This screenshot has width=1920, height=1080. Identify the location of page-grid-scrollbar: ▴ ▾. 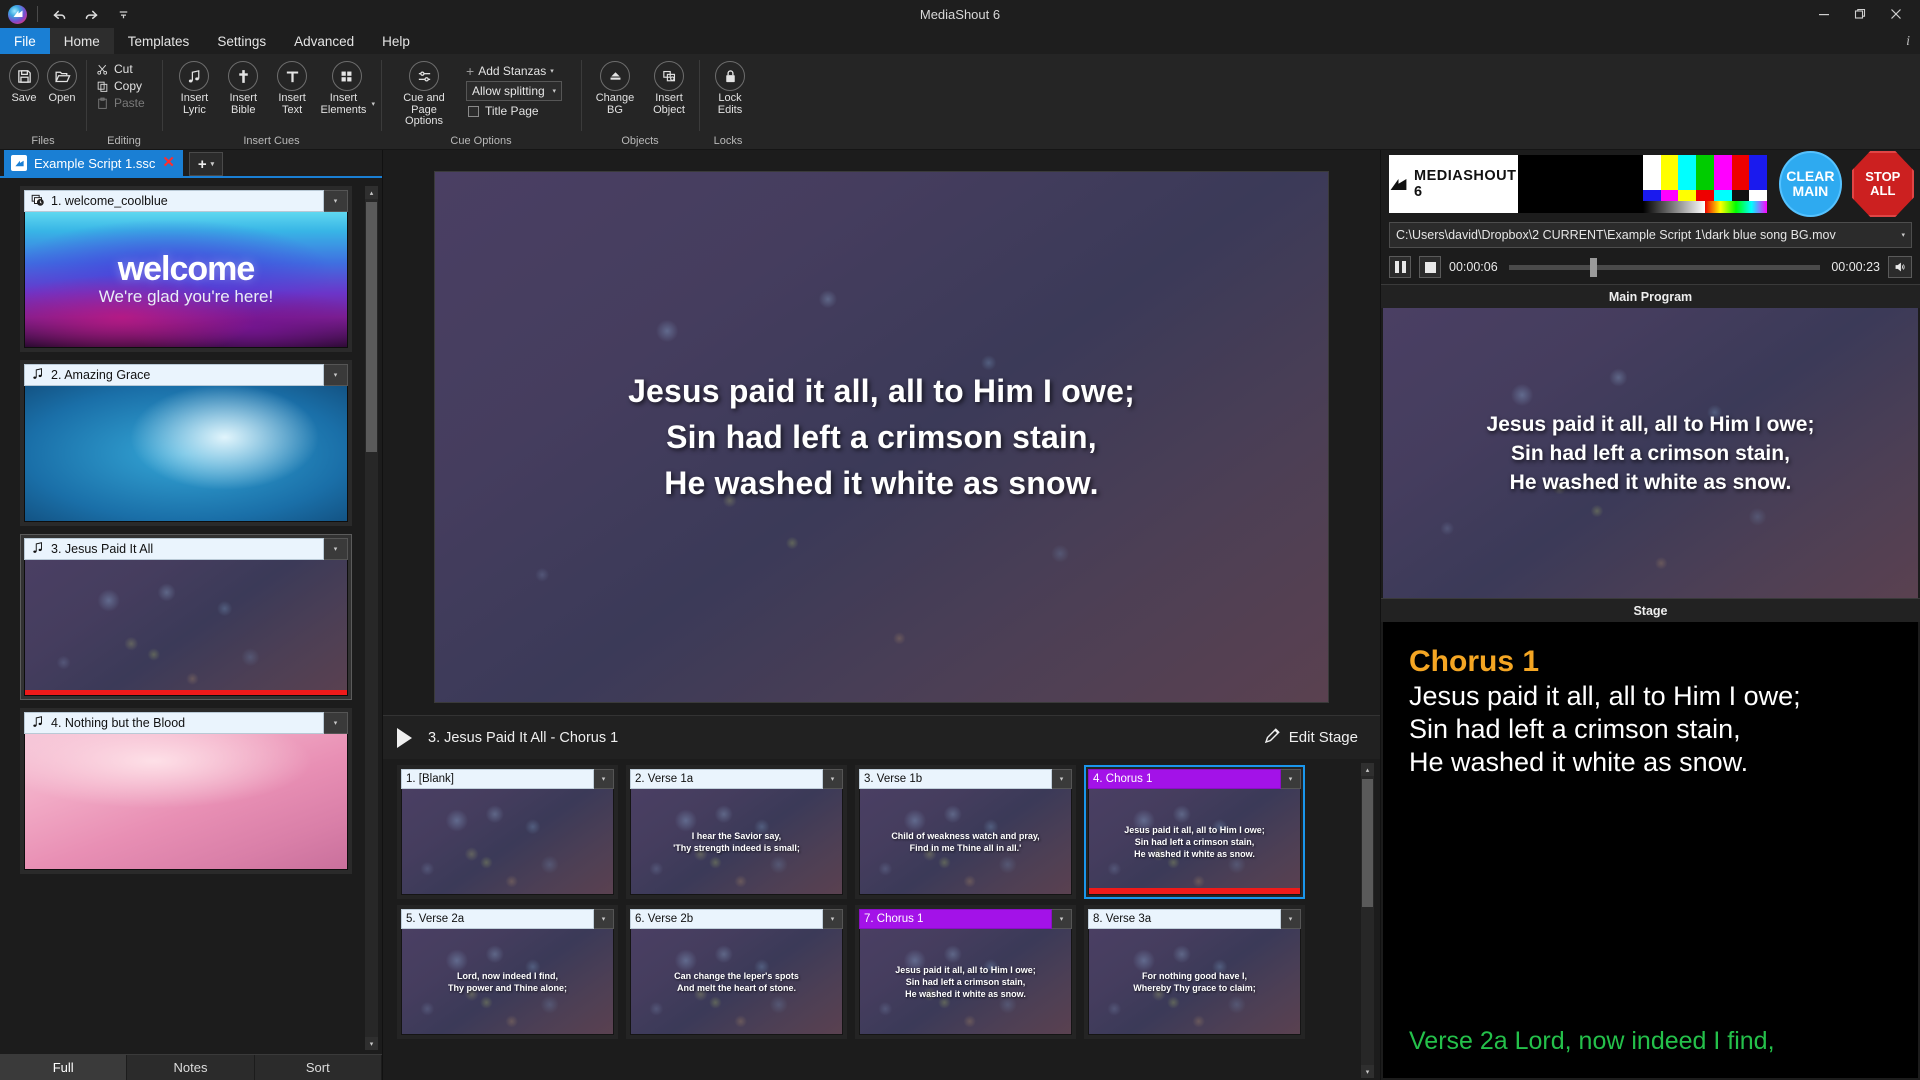
(1367, 920).